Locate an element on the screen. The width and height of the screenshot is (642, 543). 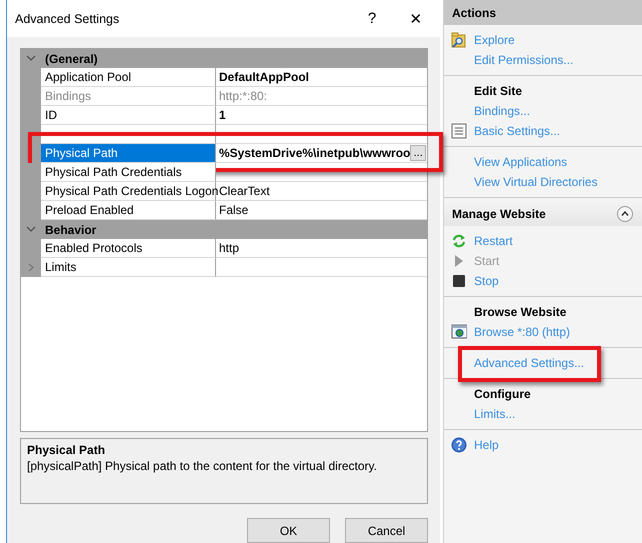
action-link: Browse *:80 (http) is located at coordinates (522, 332).